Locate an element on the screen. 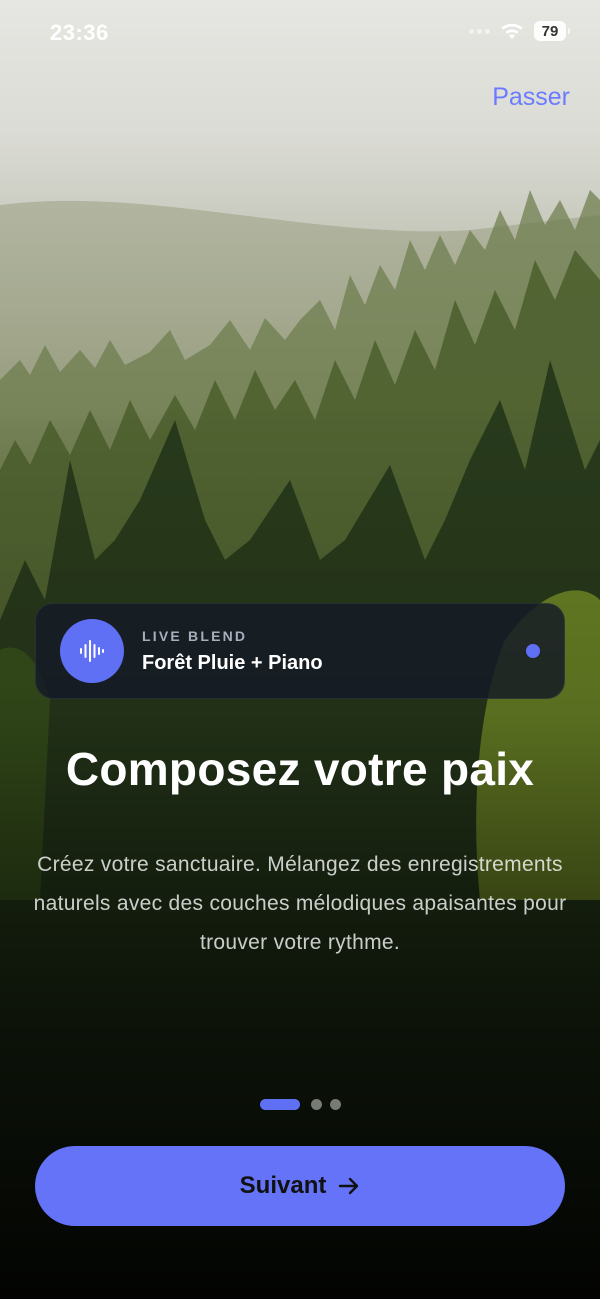 This screenshot has width=600, height=1299. page-title: Composez votre paix is located at coordinates (300, 769).